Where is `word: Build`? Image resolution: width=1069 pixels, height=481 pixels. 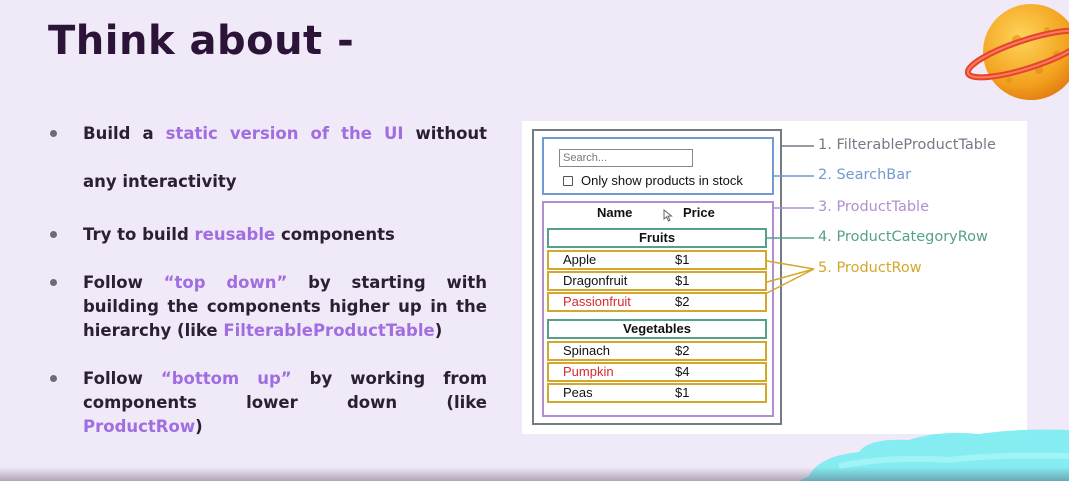
word: Build is located at coordinates (107, 133).